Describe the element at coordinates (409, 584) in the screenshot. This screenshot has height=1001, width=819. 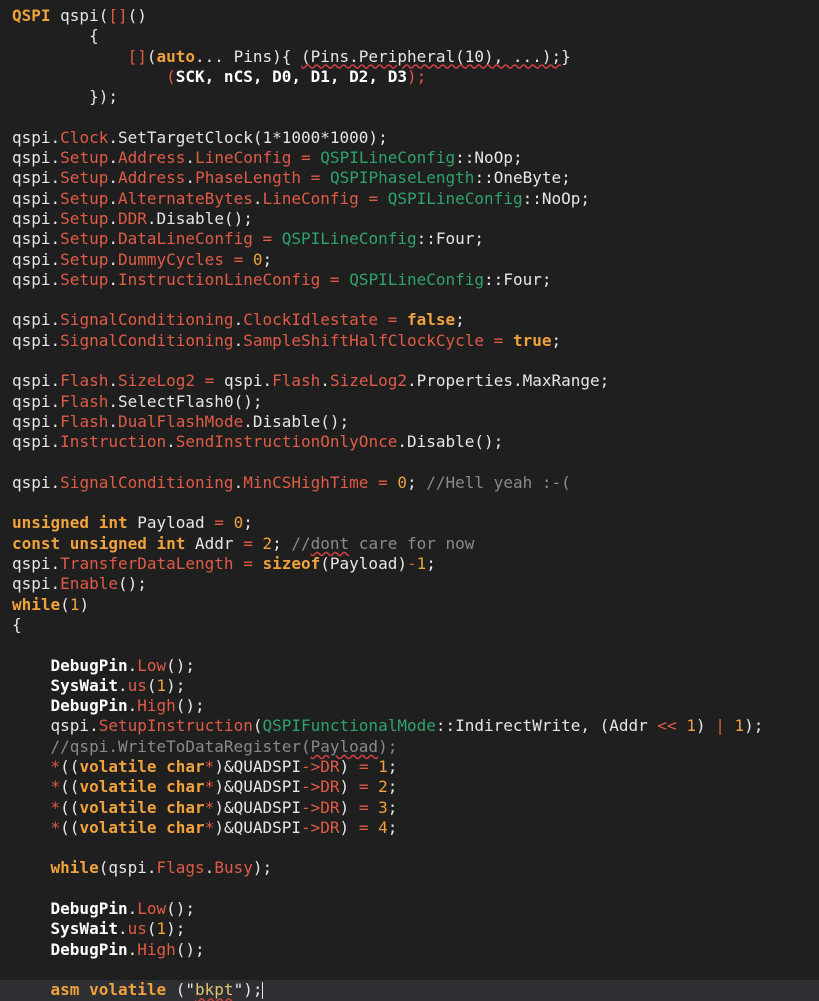
I see `code-line: qspi.Enable();` at that location.